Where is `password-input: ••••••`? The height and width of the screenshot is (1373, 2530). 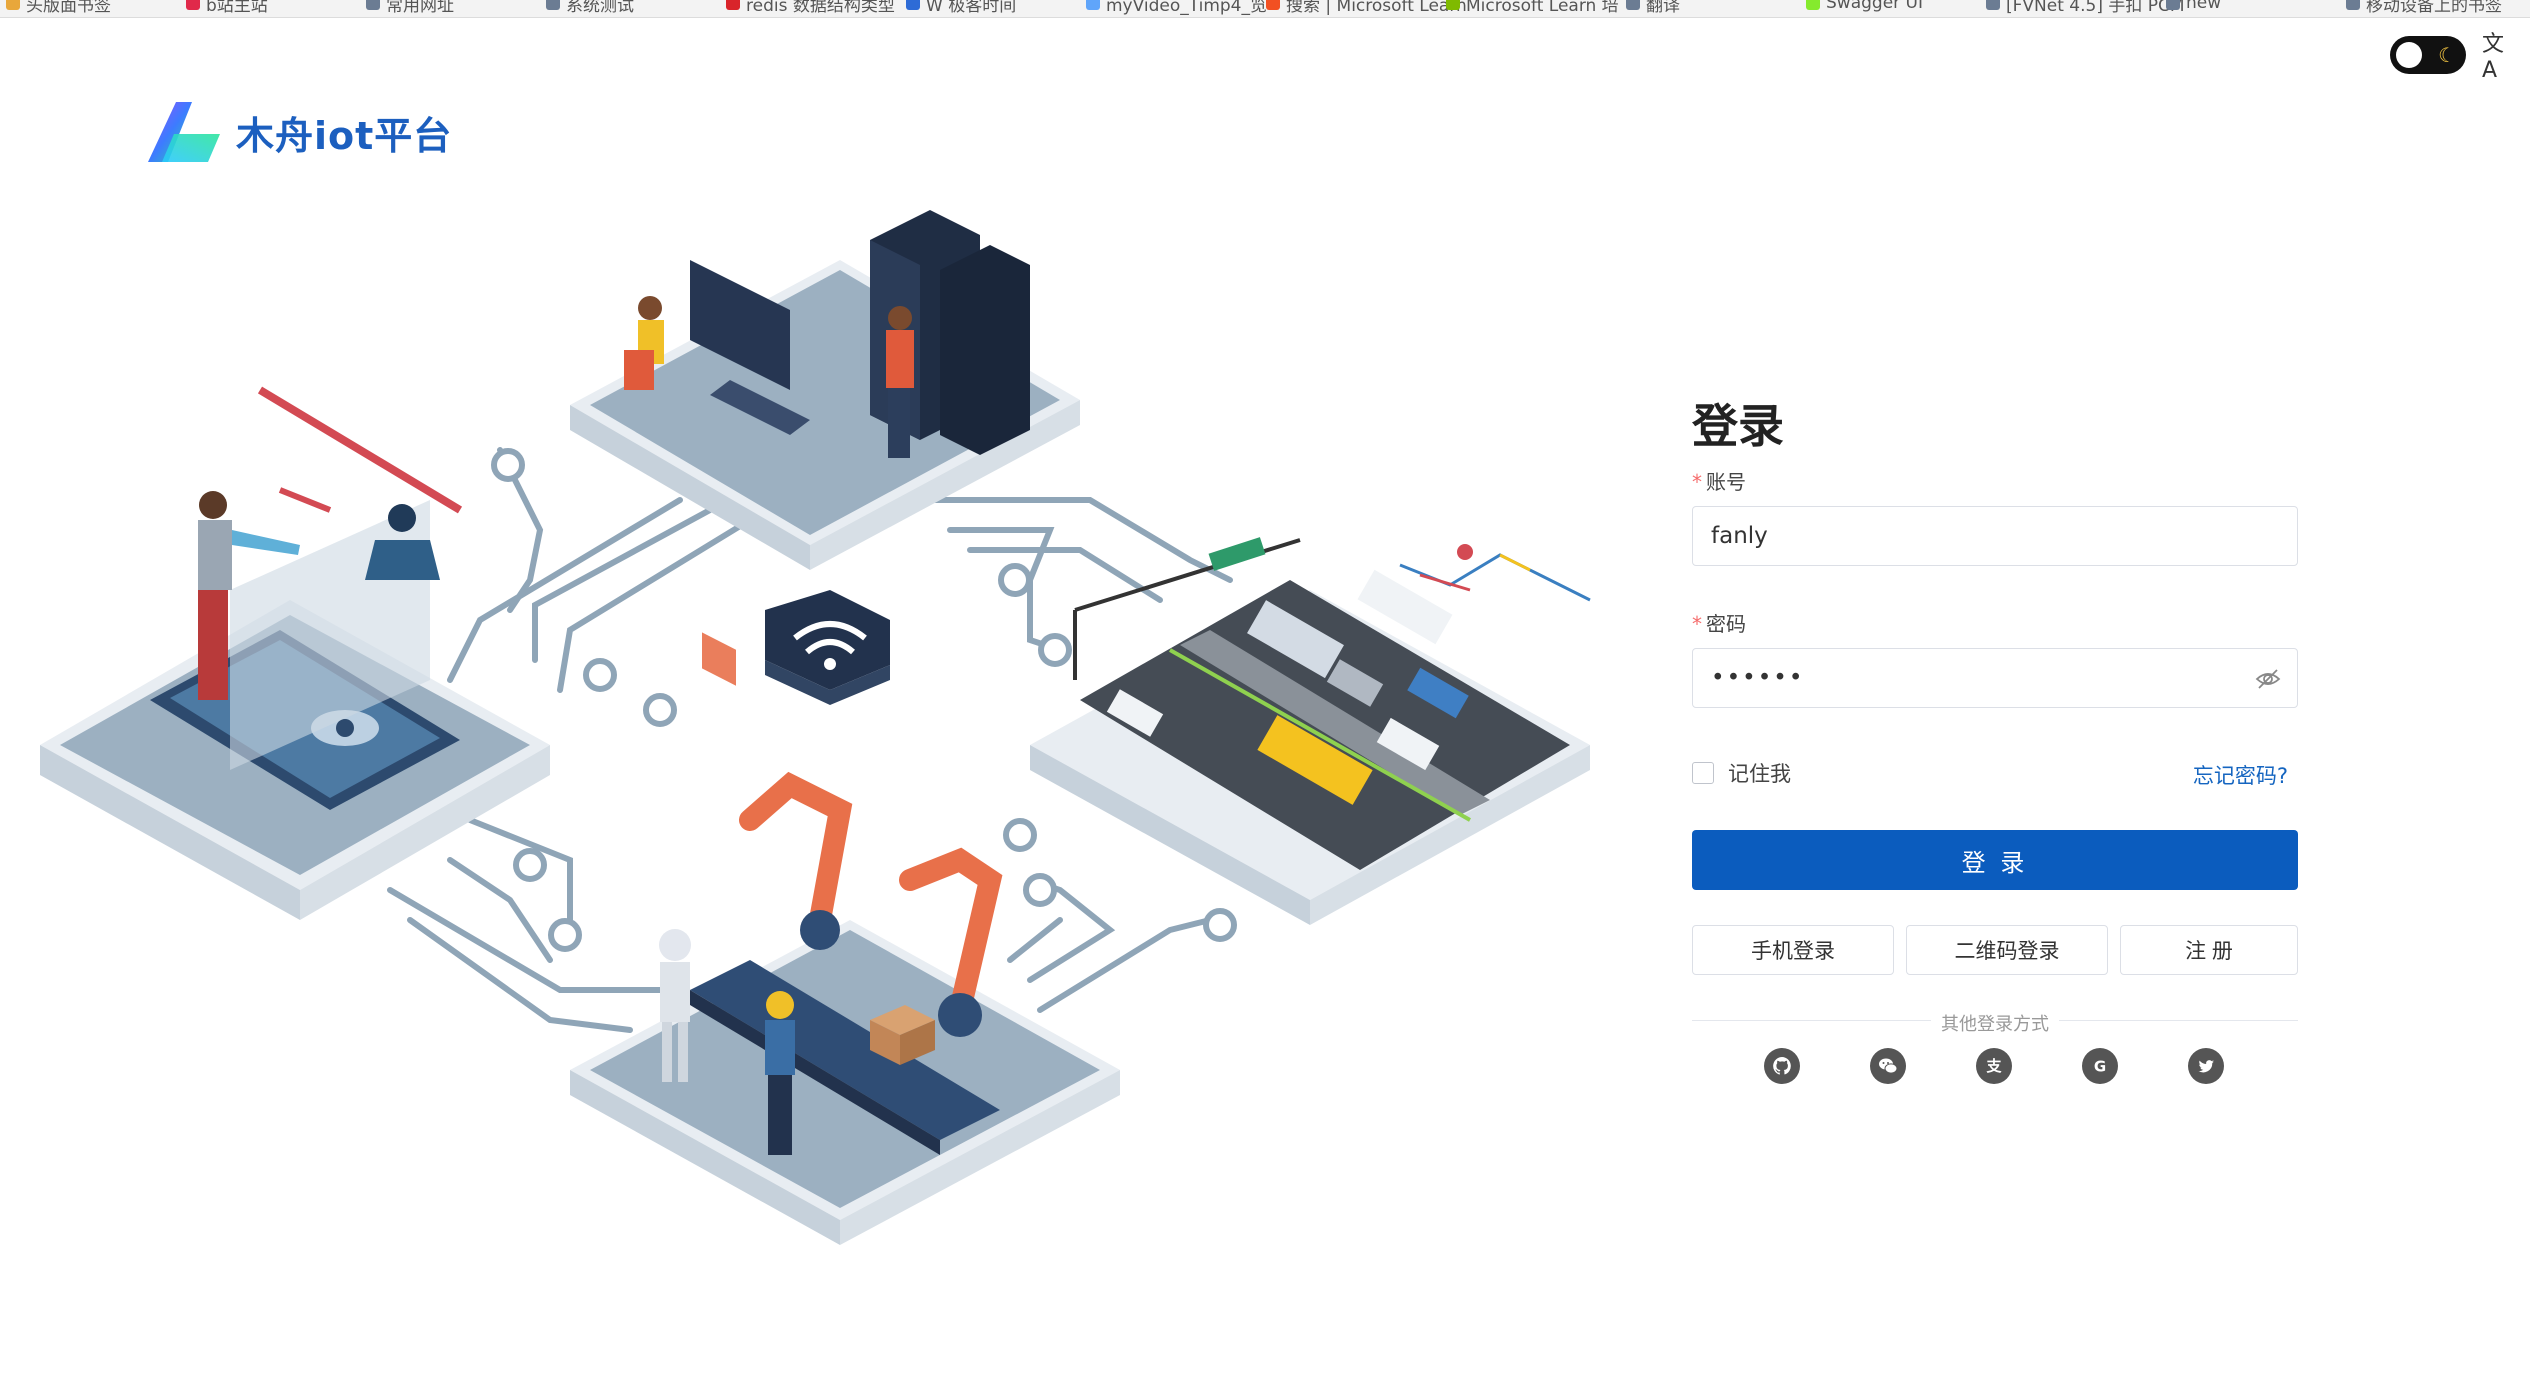 password-input: •••••• is located at coordinates (1757, 678).